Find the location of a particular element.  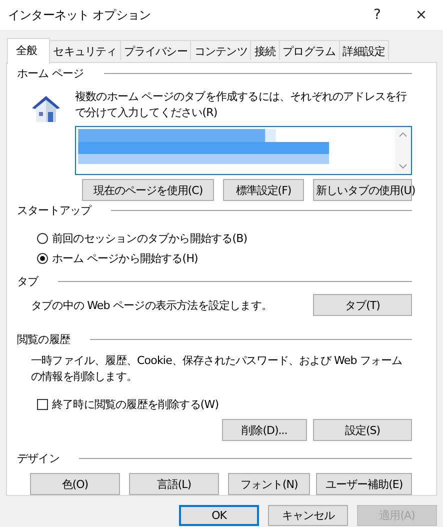

tab: 全般 is located at coordinates (28, 51).